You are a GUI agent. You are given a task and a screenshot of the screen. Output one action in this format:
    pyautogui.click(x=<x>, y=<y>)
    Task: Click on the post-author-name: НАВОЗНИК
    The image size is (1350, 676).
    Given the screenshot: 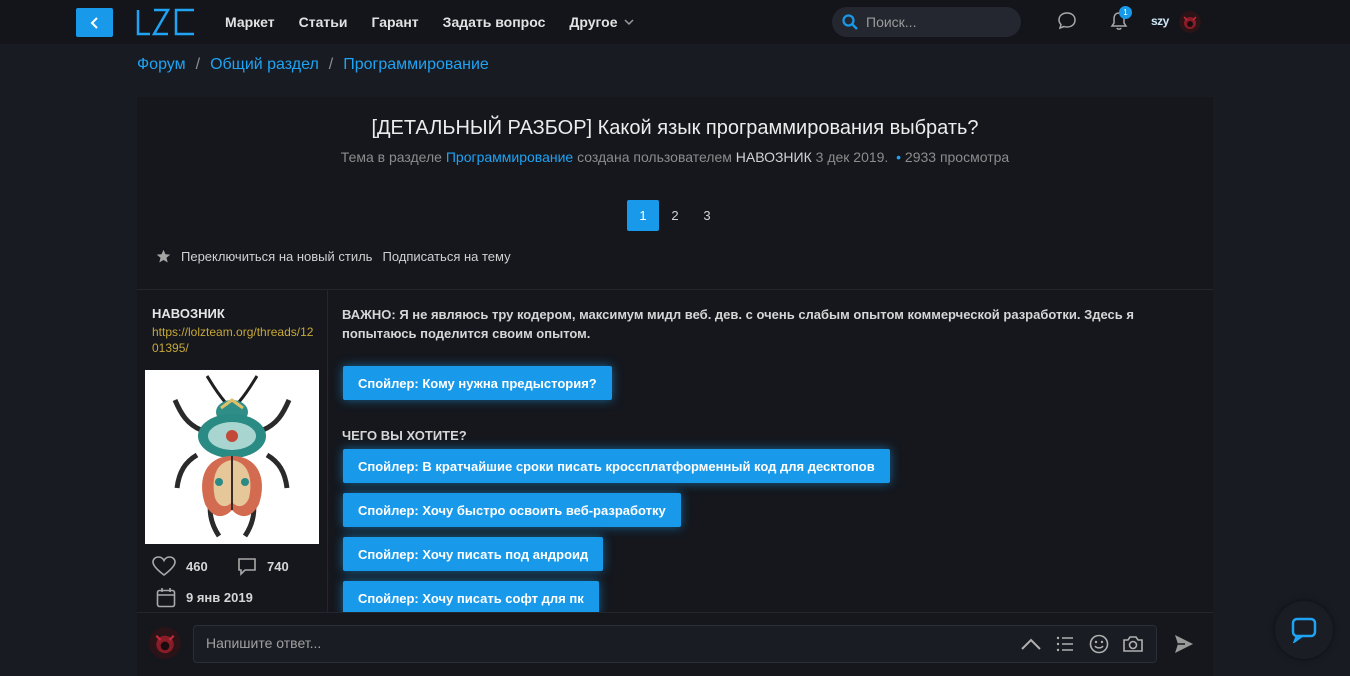 What is the action you would take?
    pyautogui.click(x=188, y=313)
    